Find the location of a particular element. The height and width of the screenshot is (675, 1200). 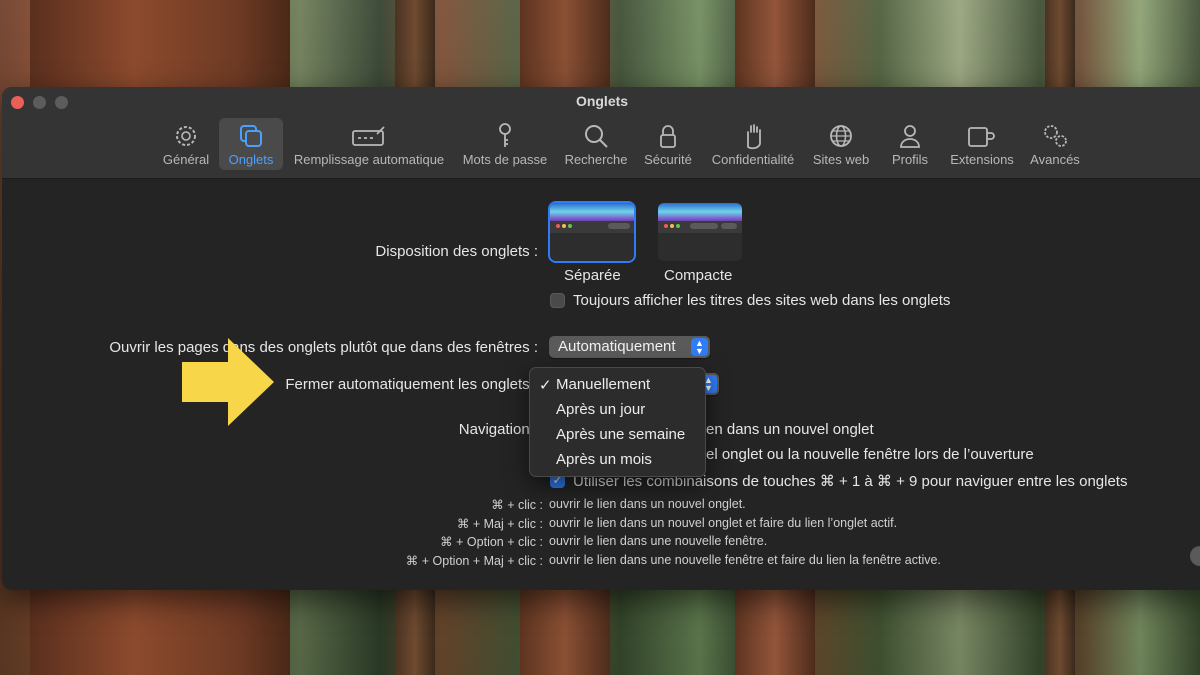

tab-label: Sites web is located at coordinates (841, 159).